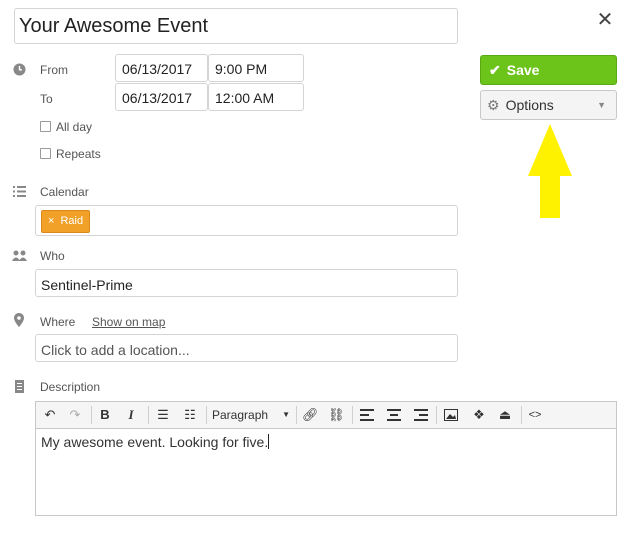  Describe the element at coordinates (74, 127) in the screenshot. I see `all-day-label: All day` at that location.